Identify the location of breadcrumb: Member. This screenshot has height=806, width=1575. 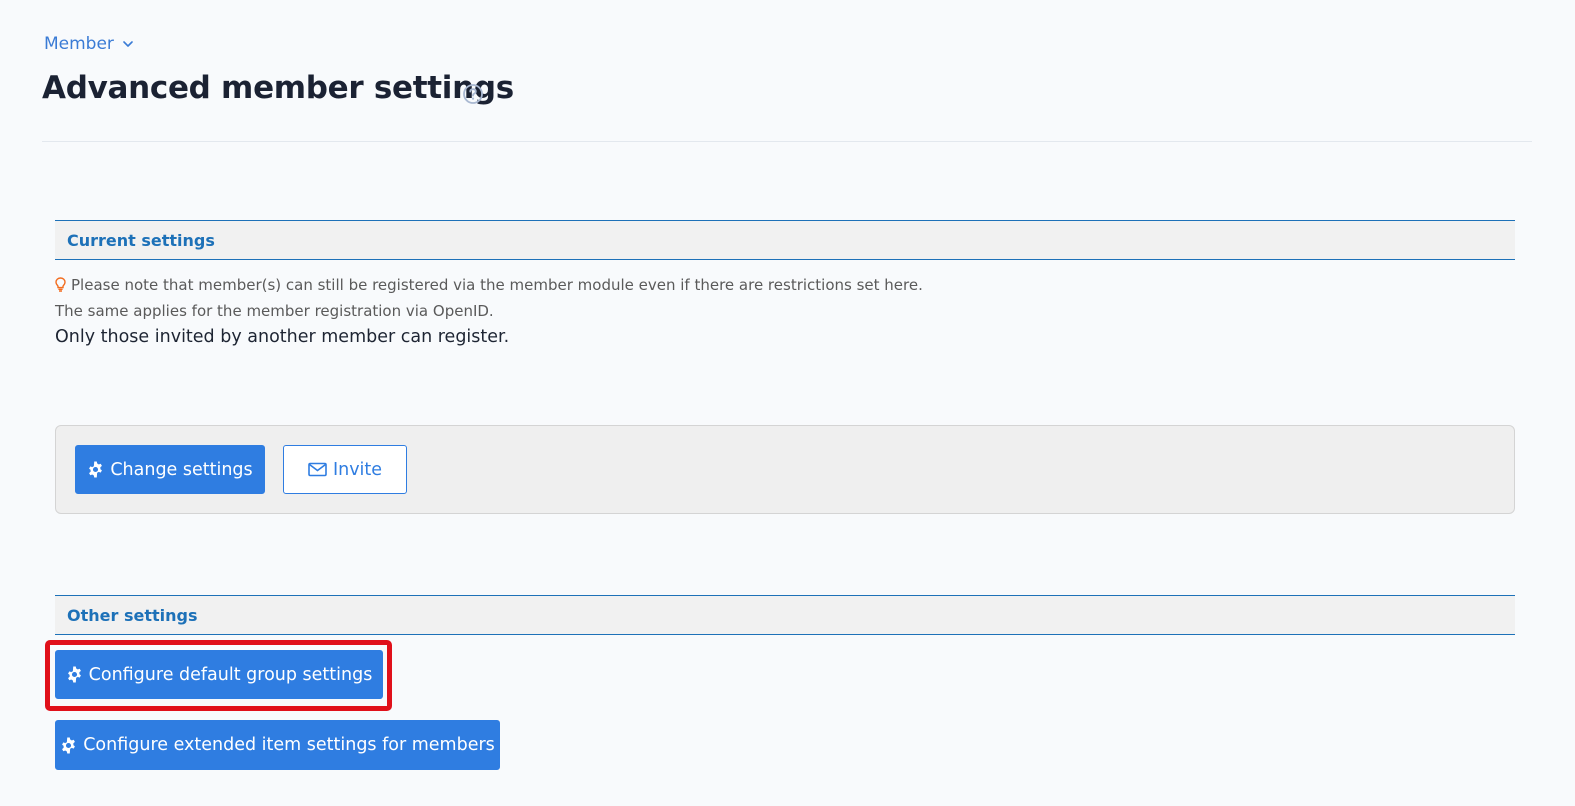
(89, 44).